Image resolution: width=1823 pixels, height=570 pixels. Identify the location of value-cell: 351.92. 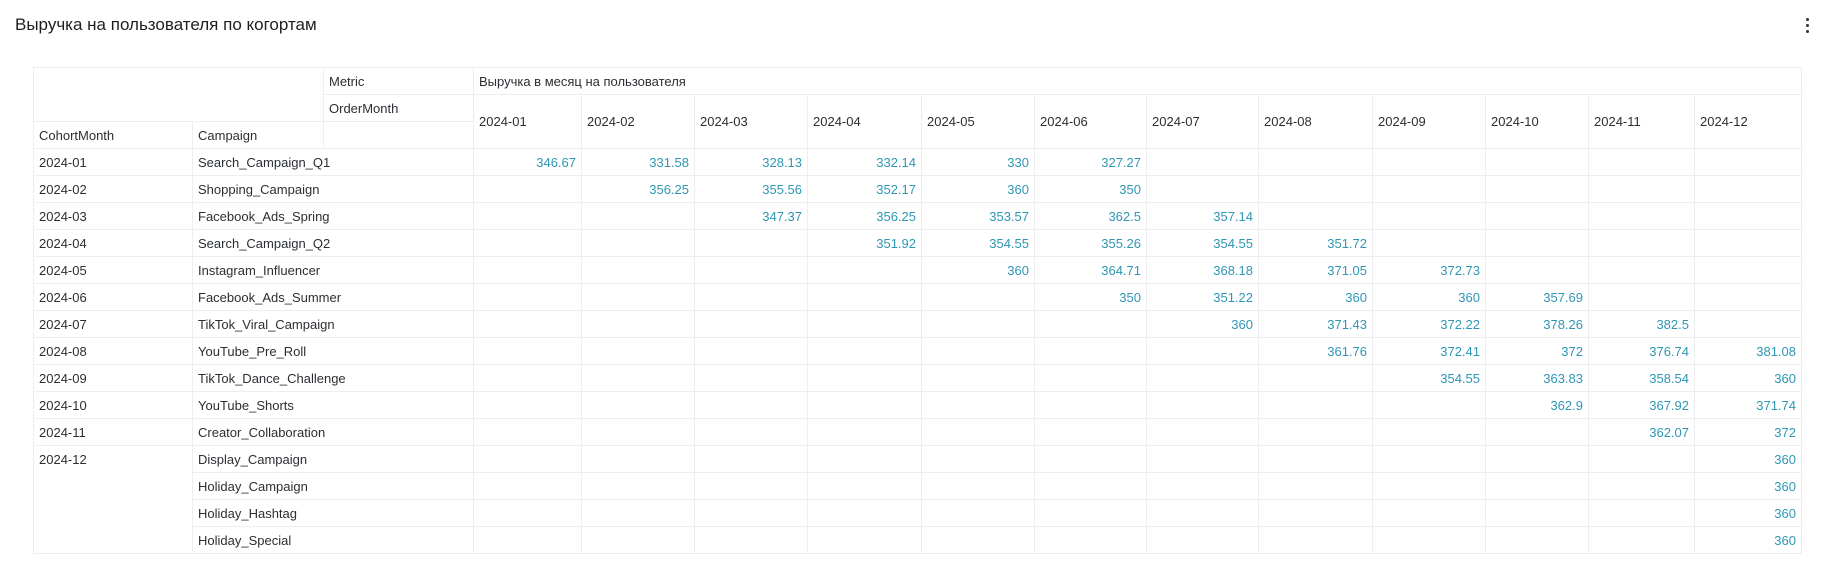
(864, 243).